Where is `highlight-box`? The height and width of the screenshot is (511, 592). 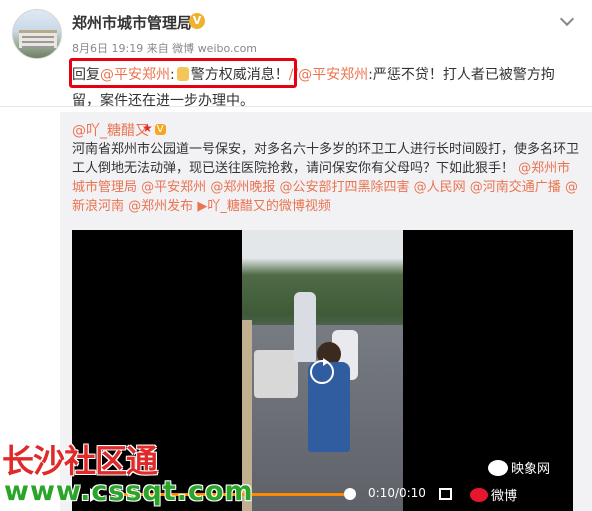 highlight-box is located at coordinates (183, 73).